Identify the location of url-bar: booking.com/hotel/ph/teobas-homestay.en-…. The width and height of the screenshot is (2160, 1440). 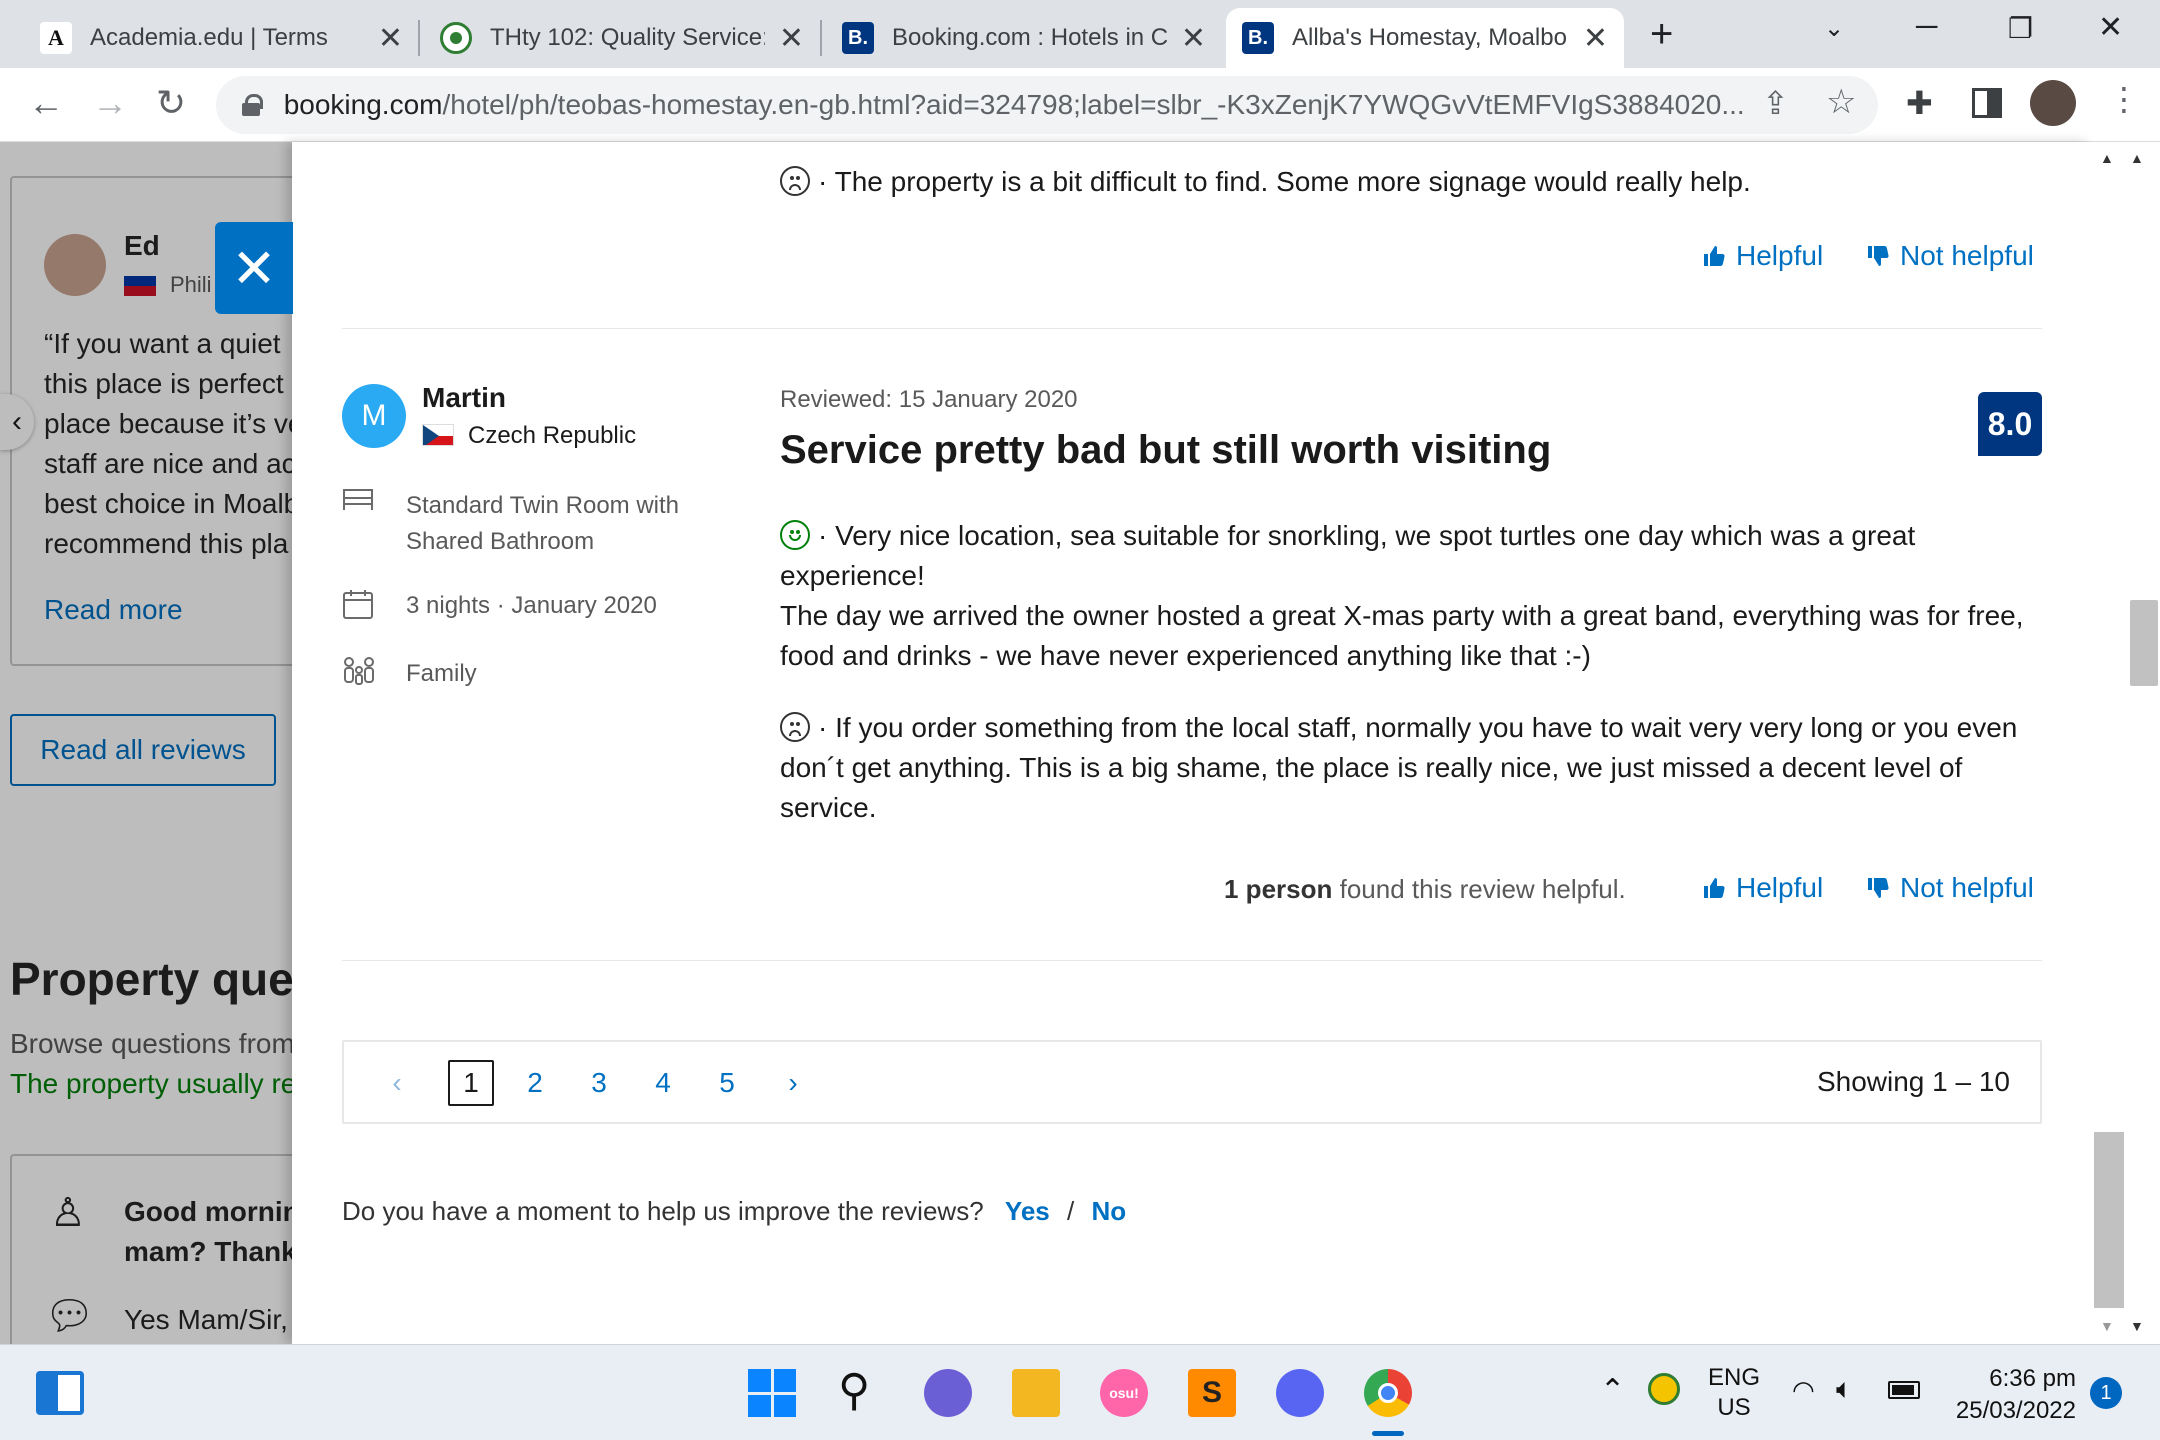
(1047, 105).